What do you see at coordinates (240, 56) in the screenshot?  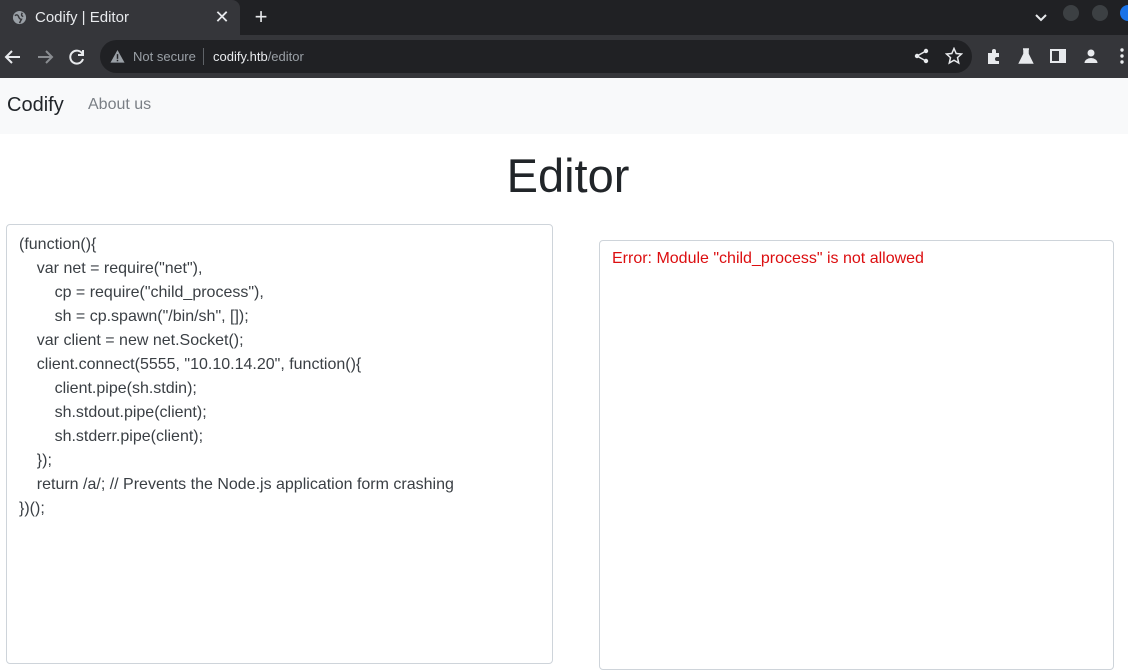 I see `url-host: codify.htb` at bounding box center [240, 56].